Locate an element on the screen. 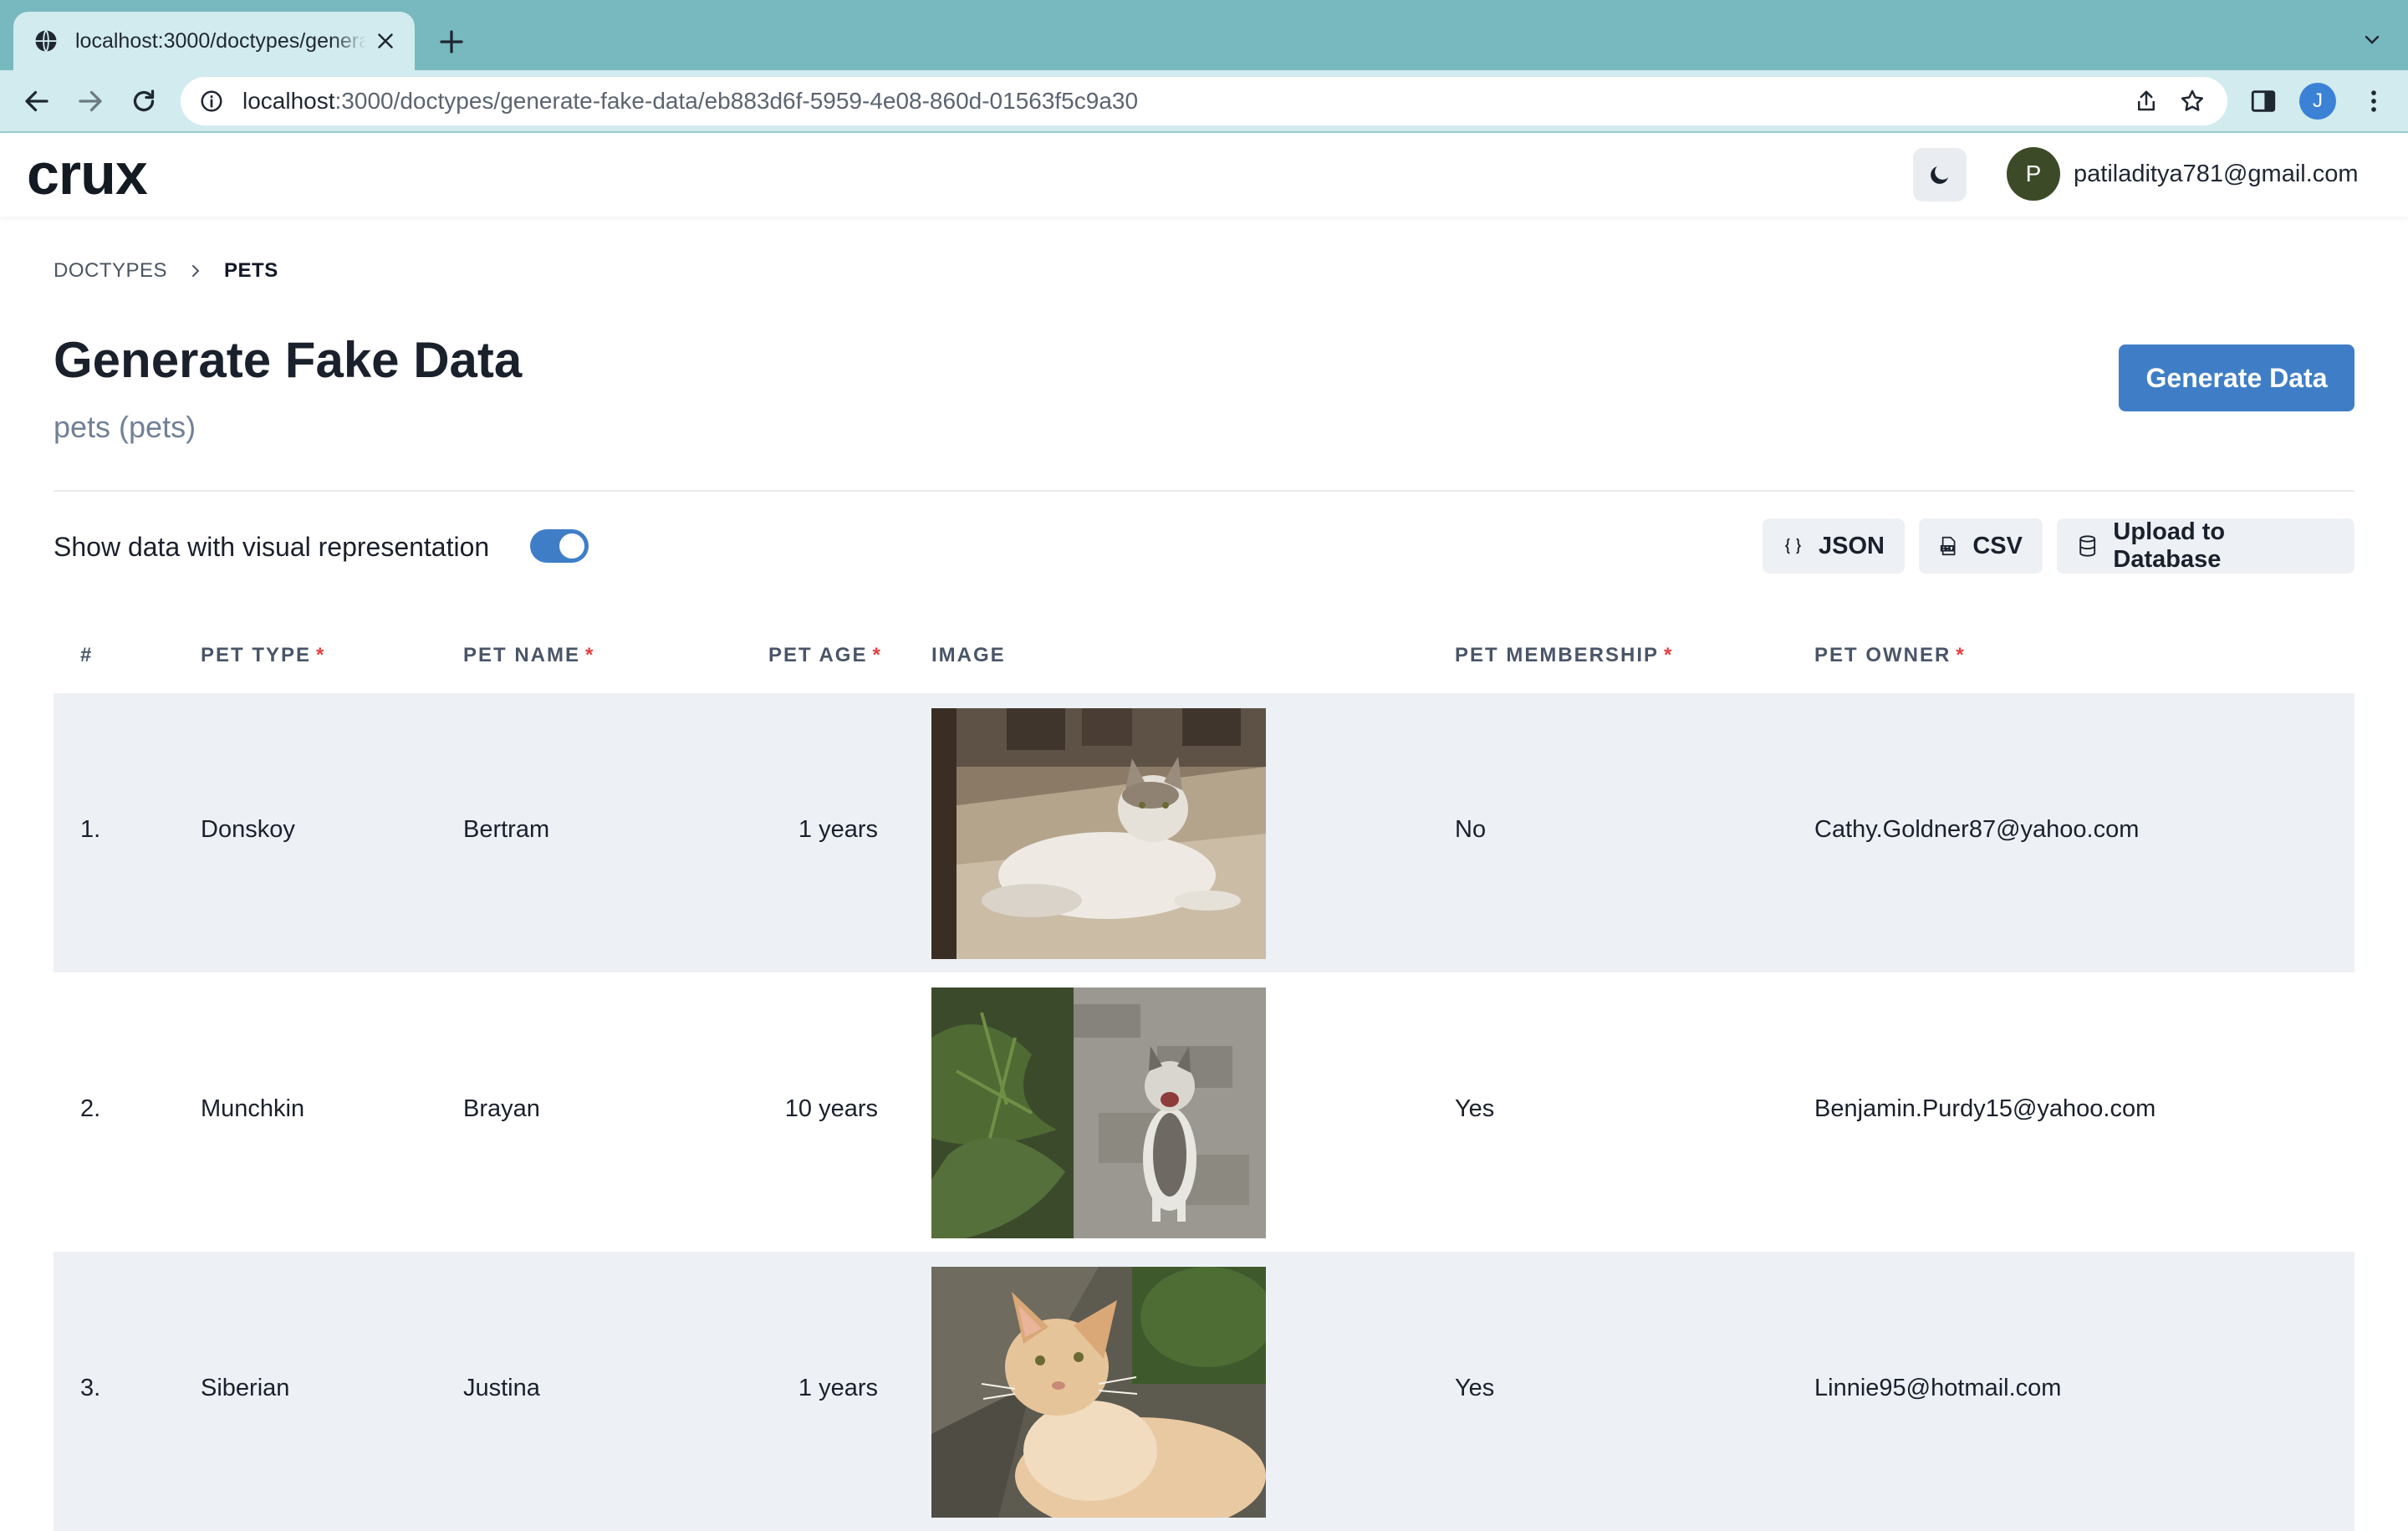 The width and height of the screenshot is (2408, 1531). col-image: IMAGE is located at coordinates (969, 656).